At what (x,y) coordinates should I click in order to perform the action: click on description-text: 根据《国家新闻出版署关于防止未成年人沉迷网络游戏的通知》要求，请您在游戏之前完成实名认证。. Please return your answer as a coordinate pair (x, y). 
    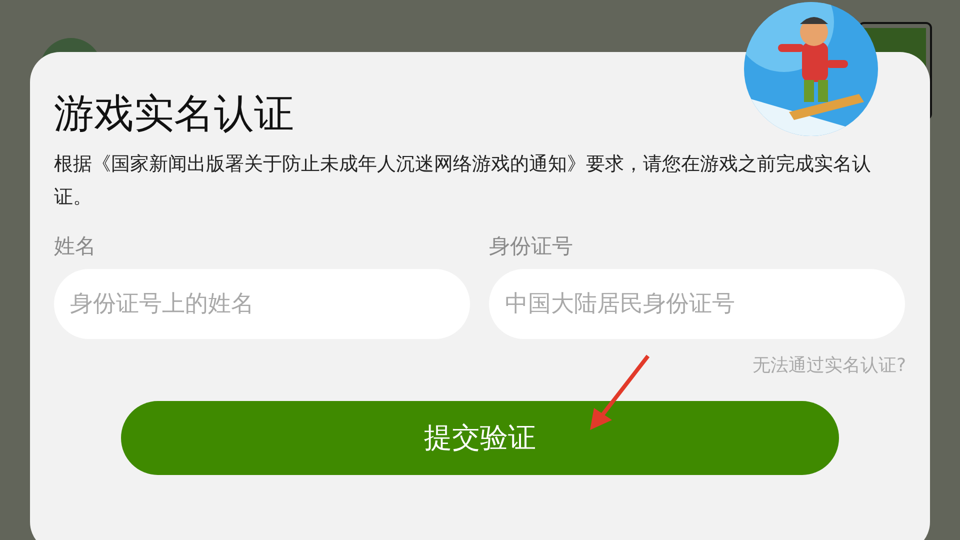
    Looking at the image, I should click on (463, 181).